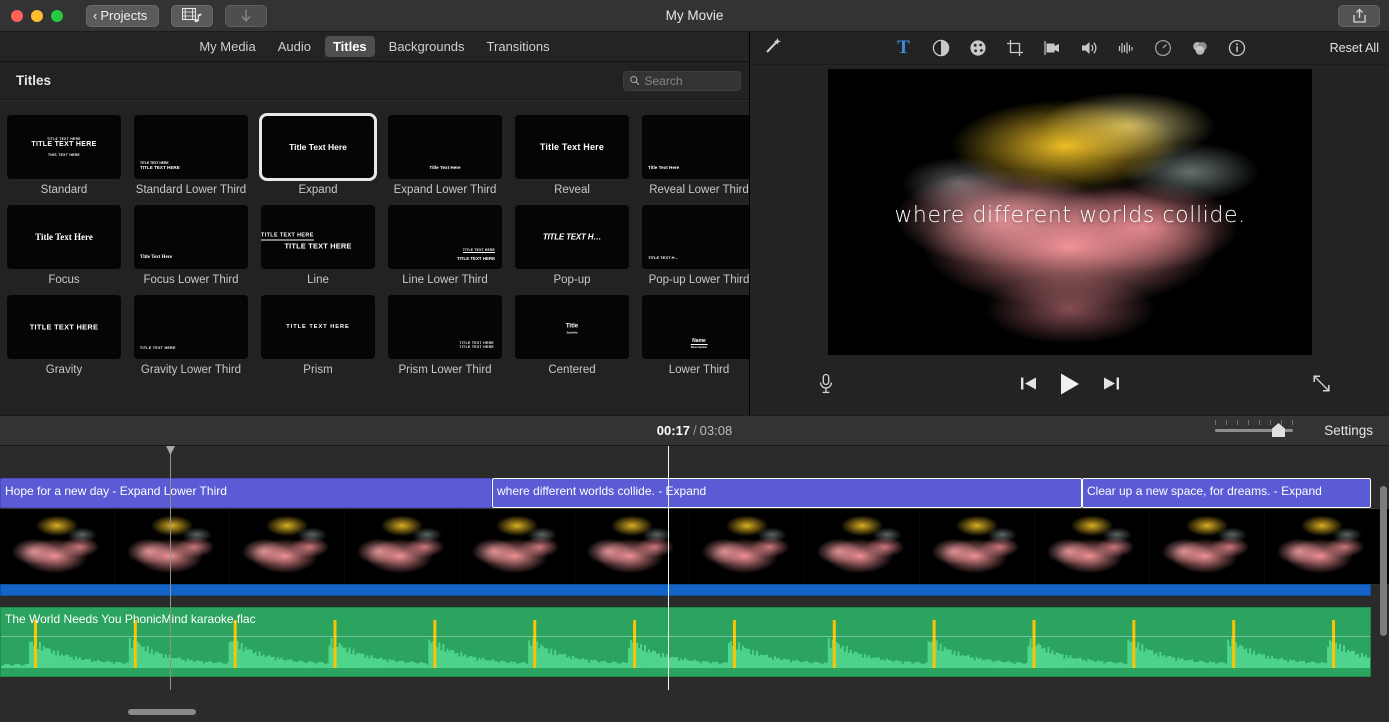 This screenshot has width=1389, height=722. What do you see at coordinates (427, 46) in the screenshot?
I see `tab-backgrounds: Backgrounds` at bounding box center [427, 46].